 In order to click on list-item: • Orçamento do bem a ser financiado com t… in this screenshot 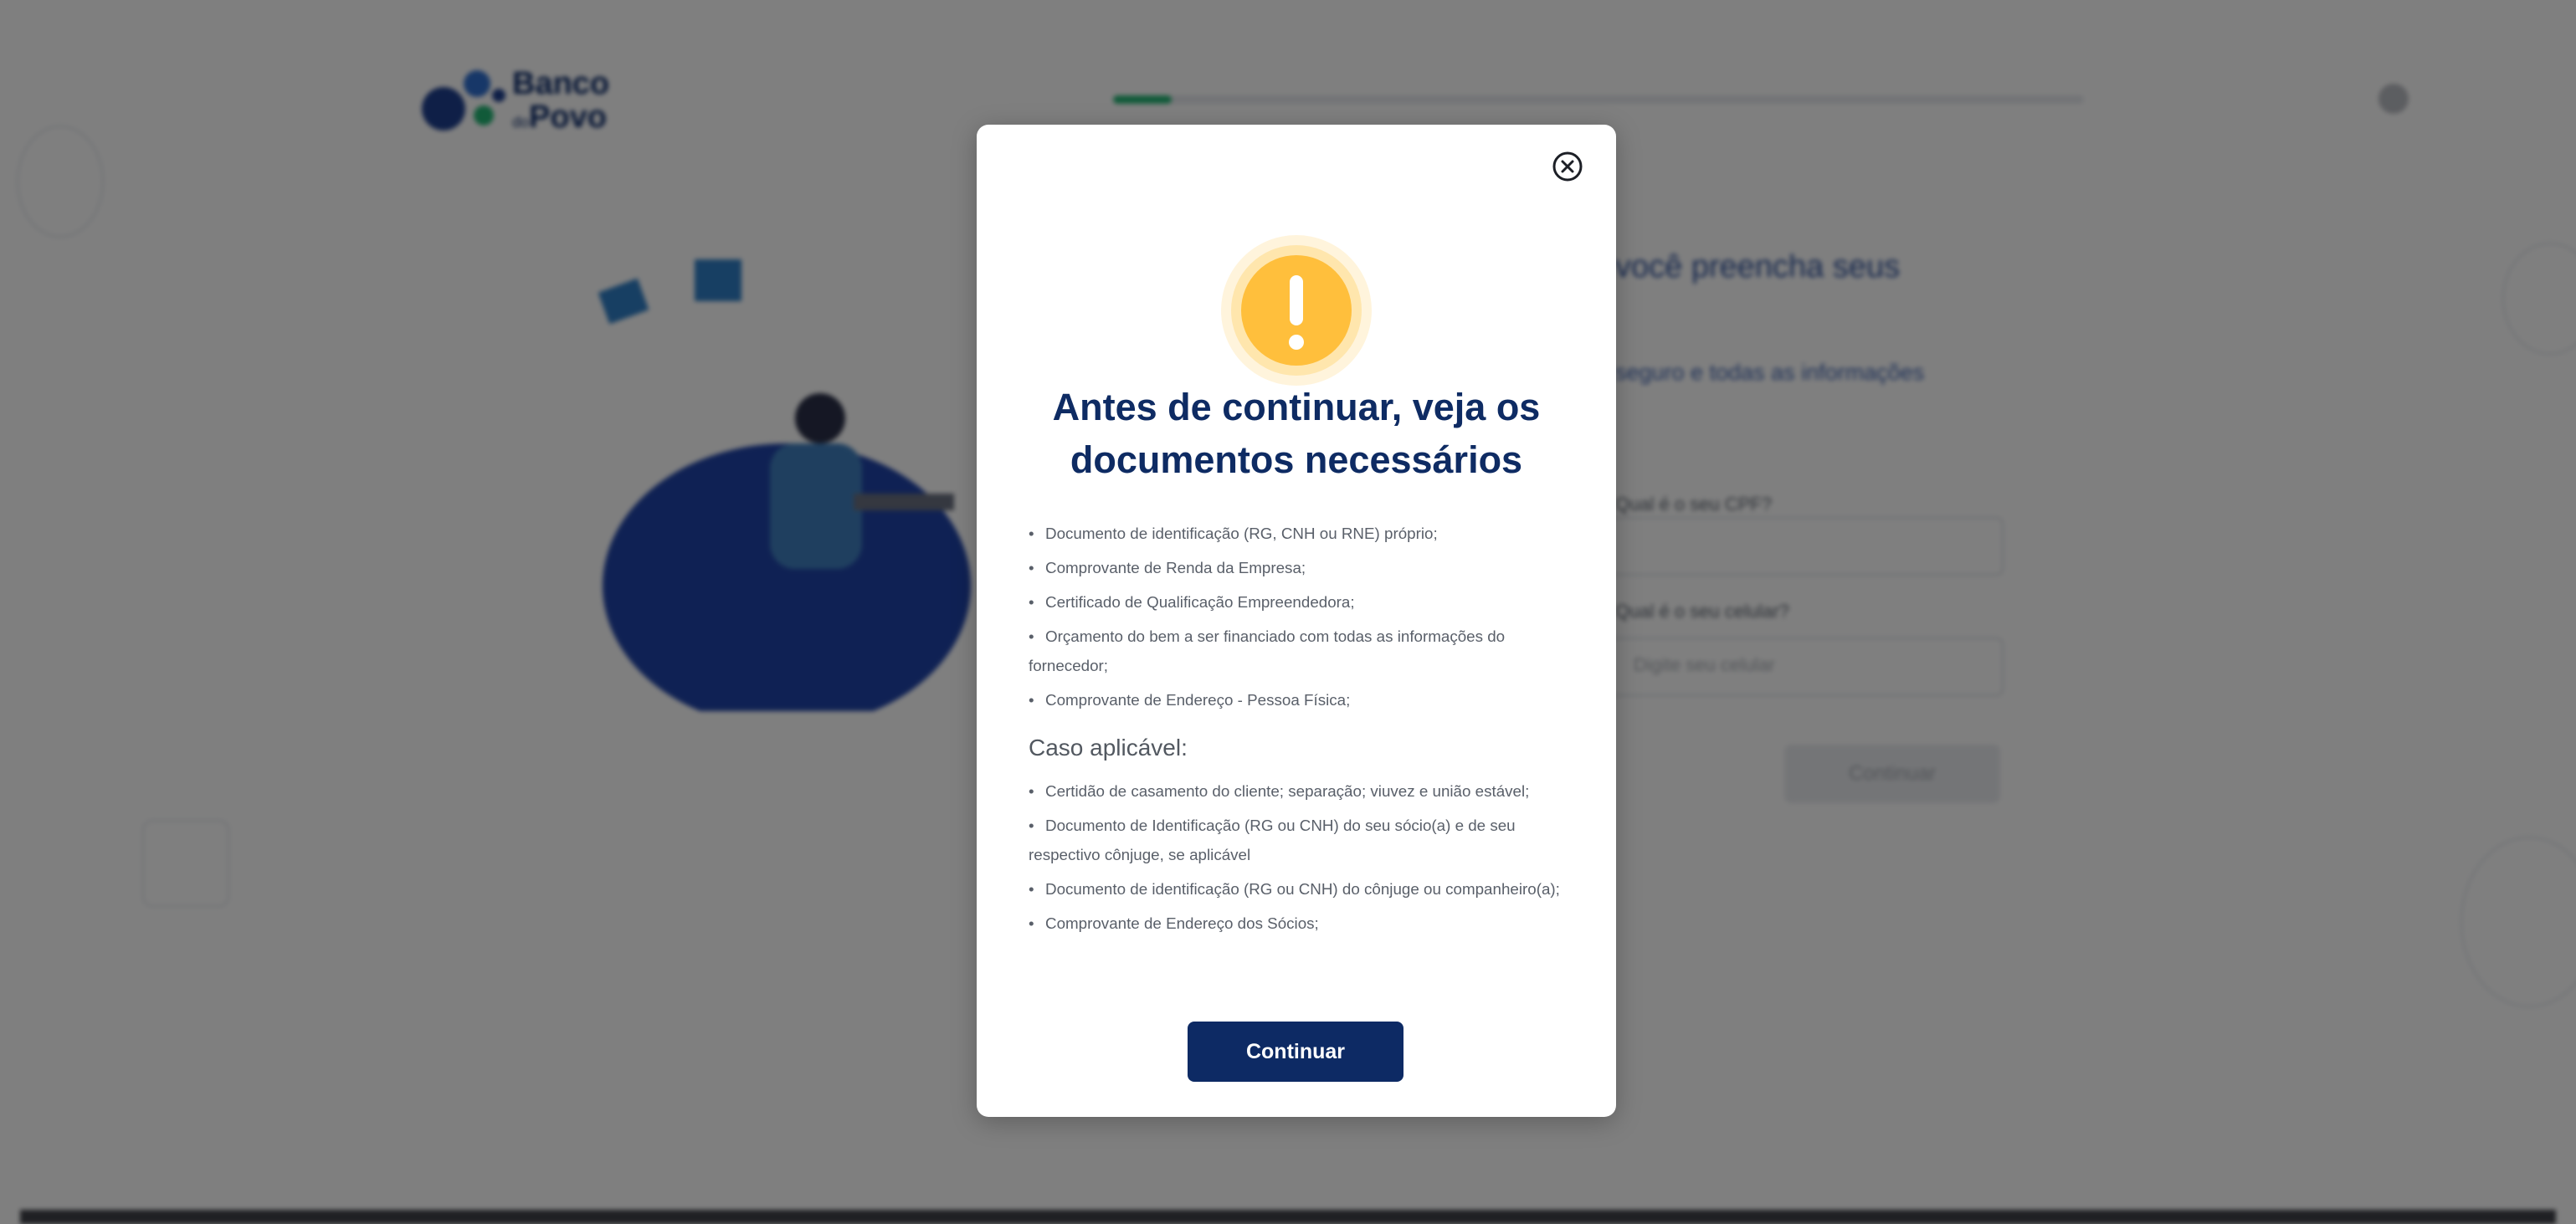, I will do `click(1301, 651)`.